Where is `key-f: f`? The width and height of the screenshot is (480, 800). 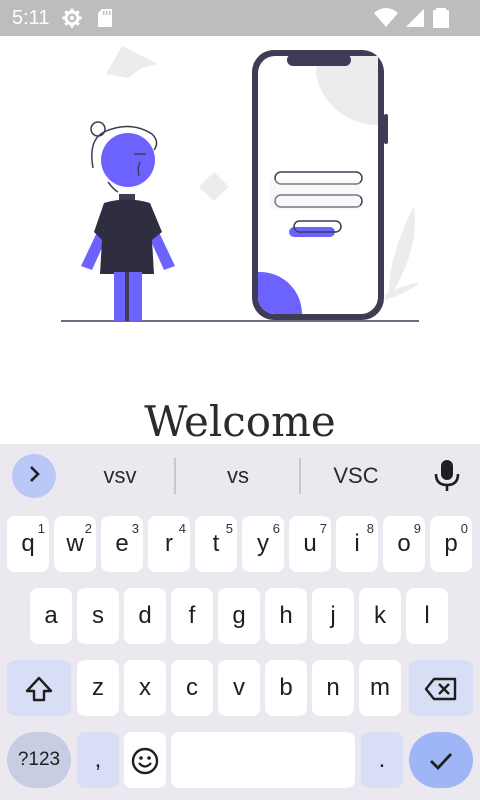
key-f: f is located at coordinates (192, 616).